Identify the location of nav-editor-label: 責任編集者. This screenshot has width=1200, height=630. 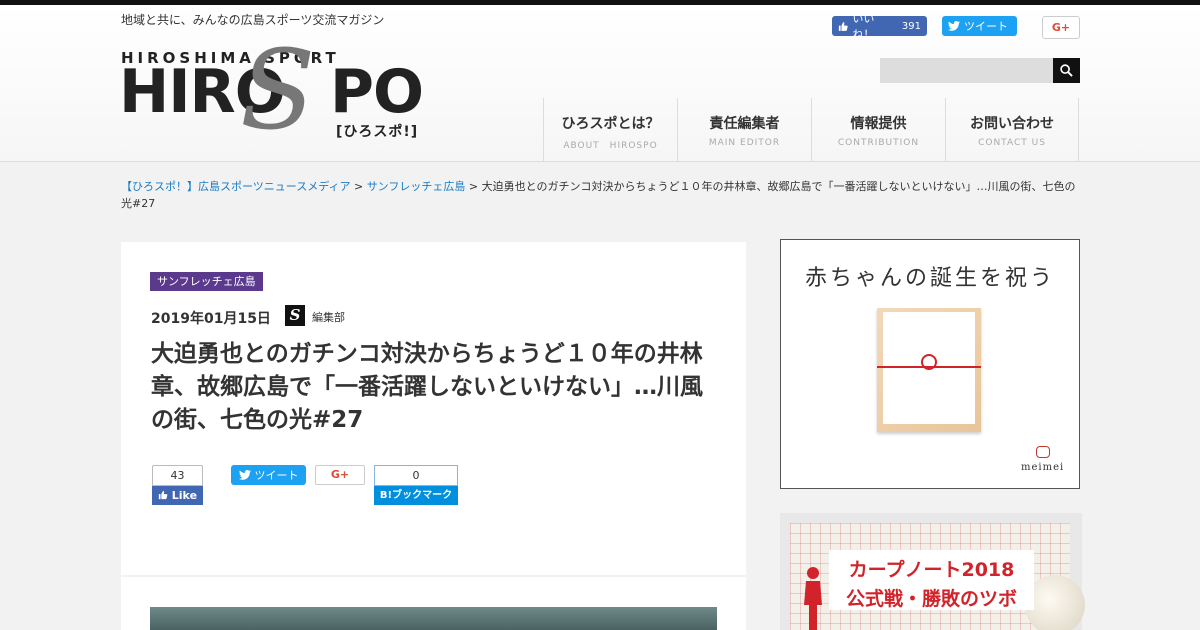
(744, 124).